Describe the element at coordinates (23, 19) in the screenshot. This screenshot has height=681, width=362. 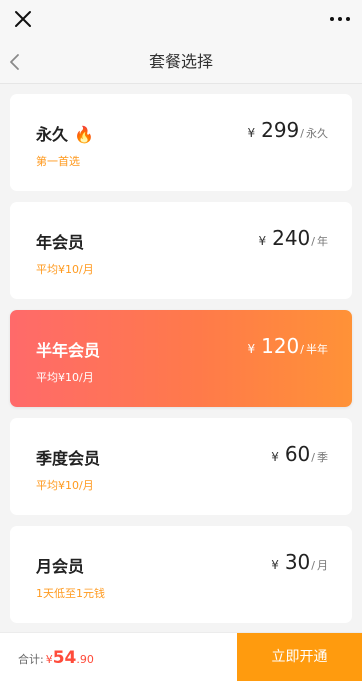
I see `close-icon` at that location.